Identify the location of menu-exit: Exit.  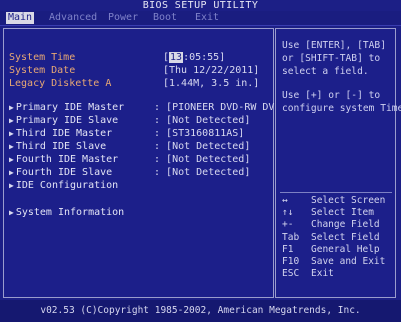
(207, 18).